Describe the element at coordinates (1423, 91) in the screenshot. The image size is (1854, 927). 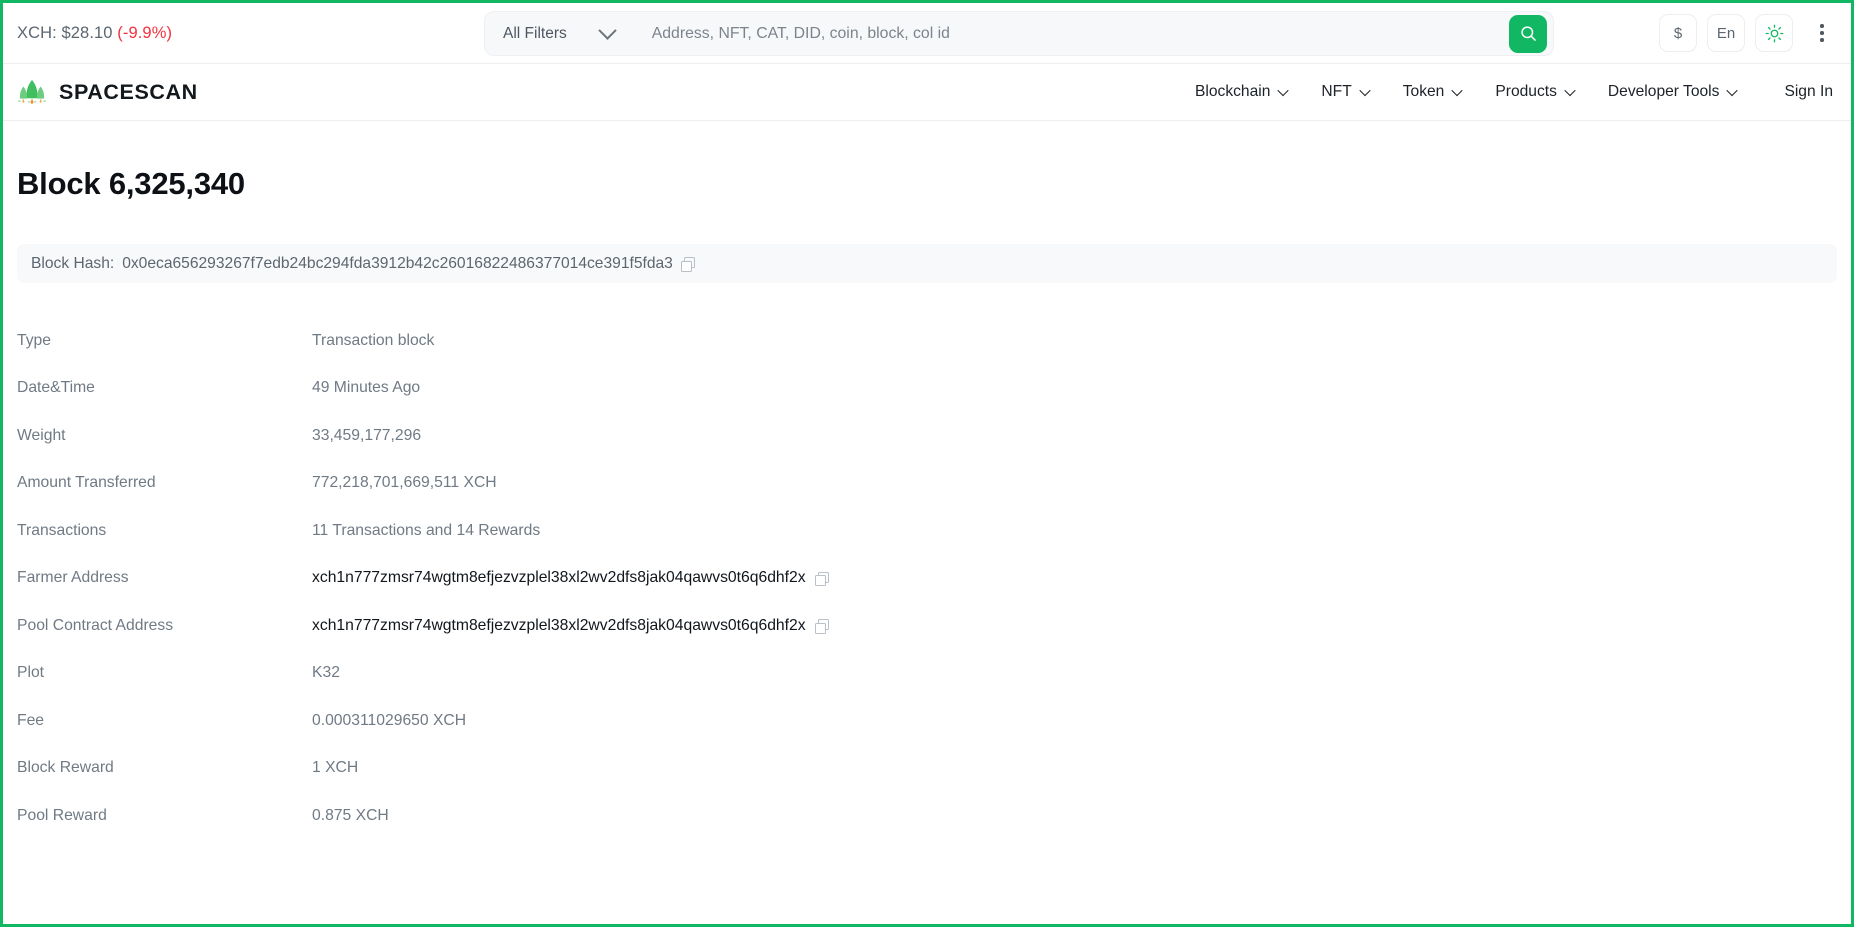
I see `nav-label-token: Token` at that location.